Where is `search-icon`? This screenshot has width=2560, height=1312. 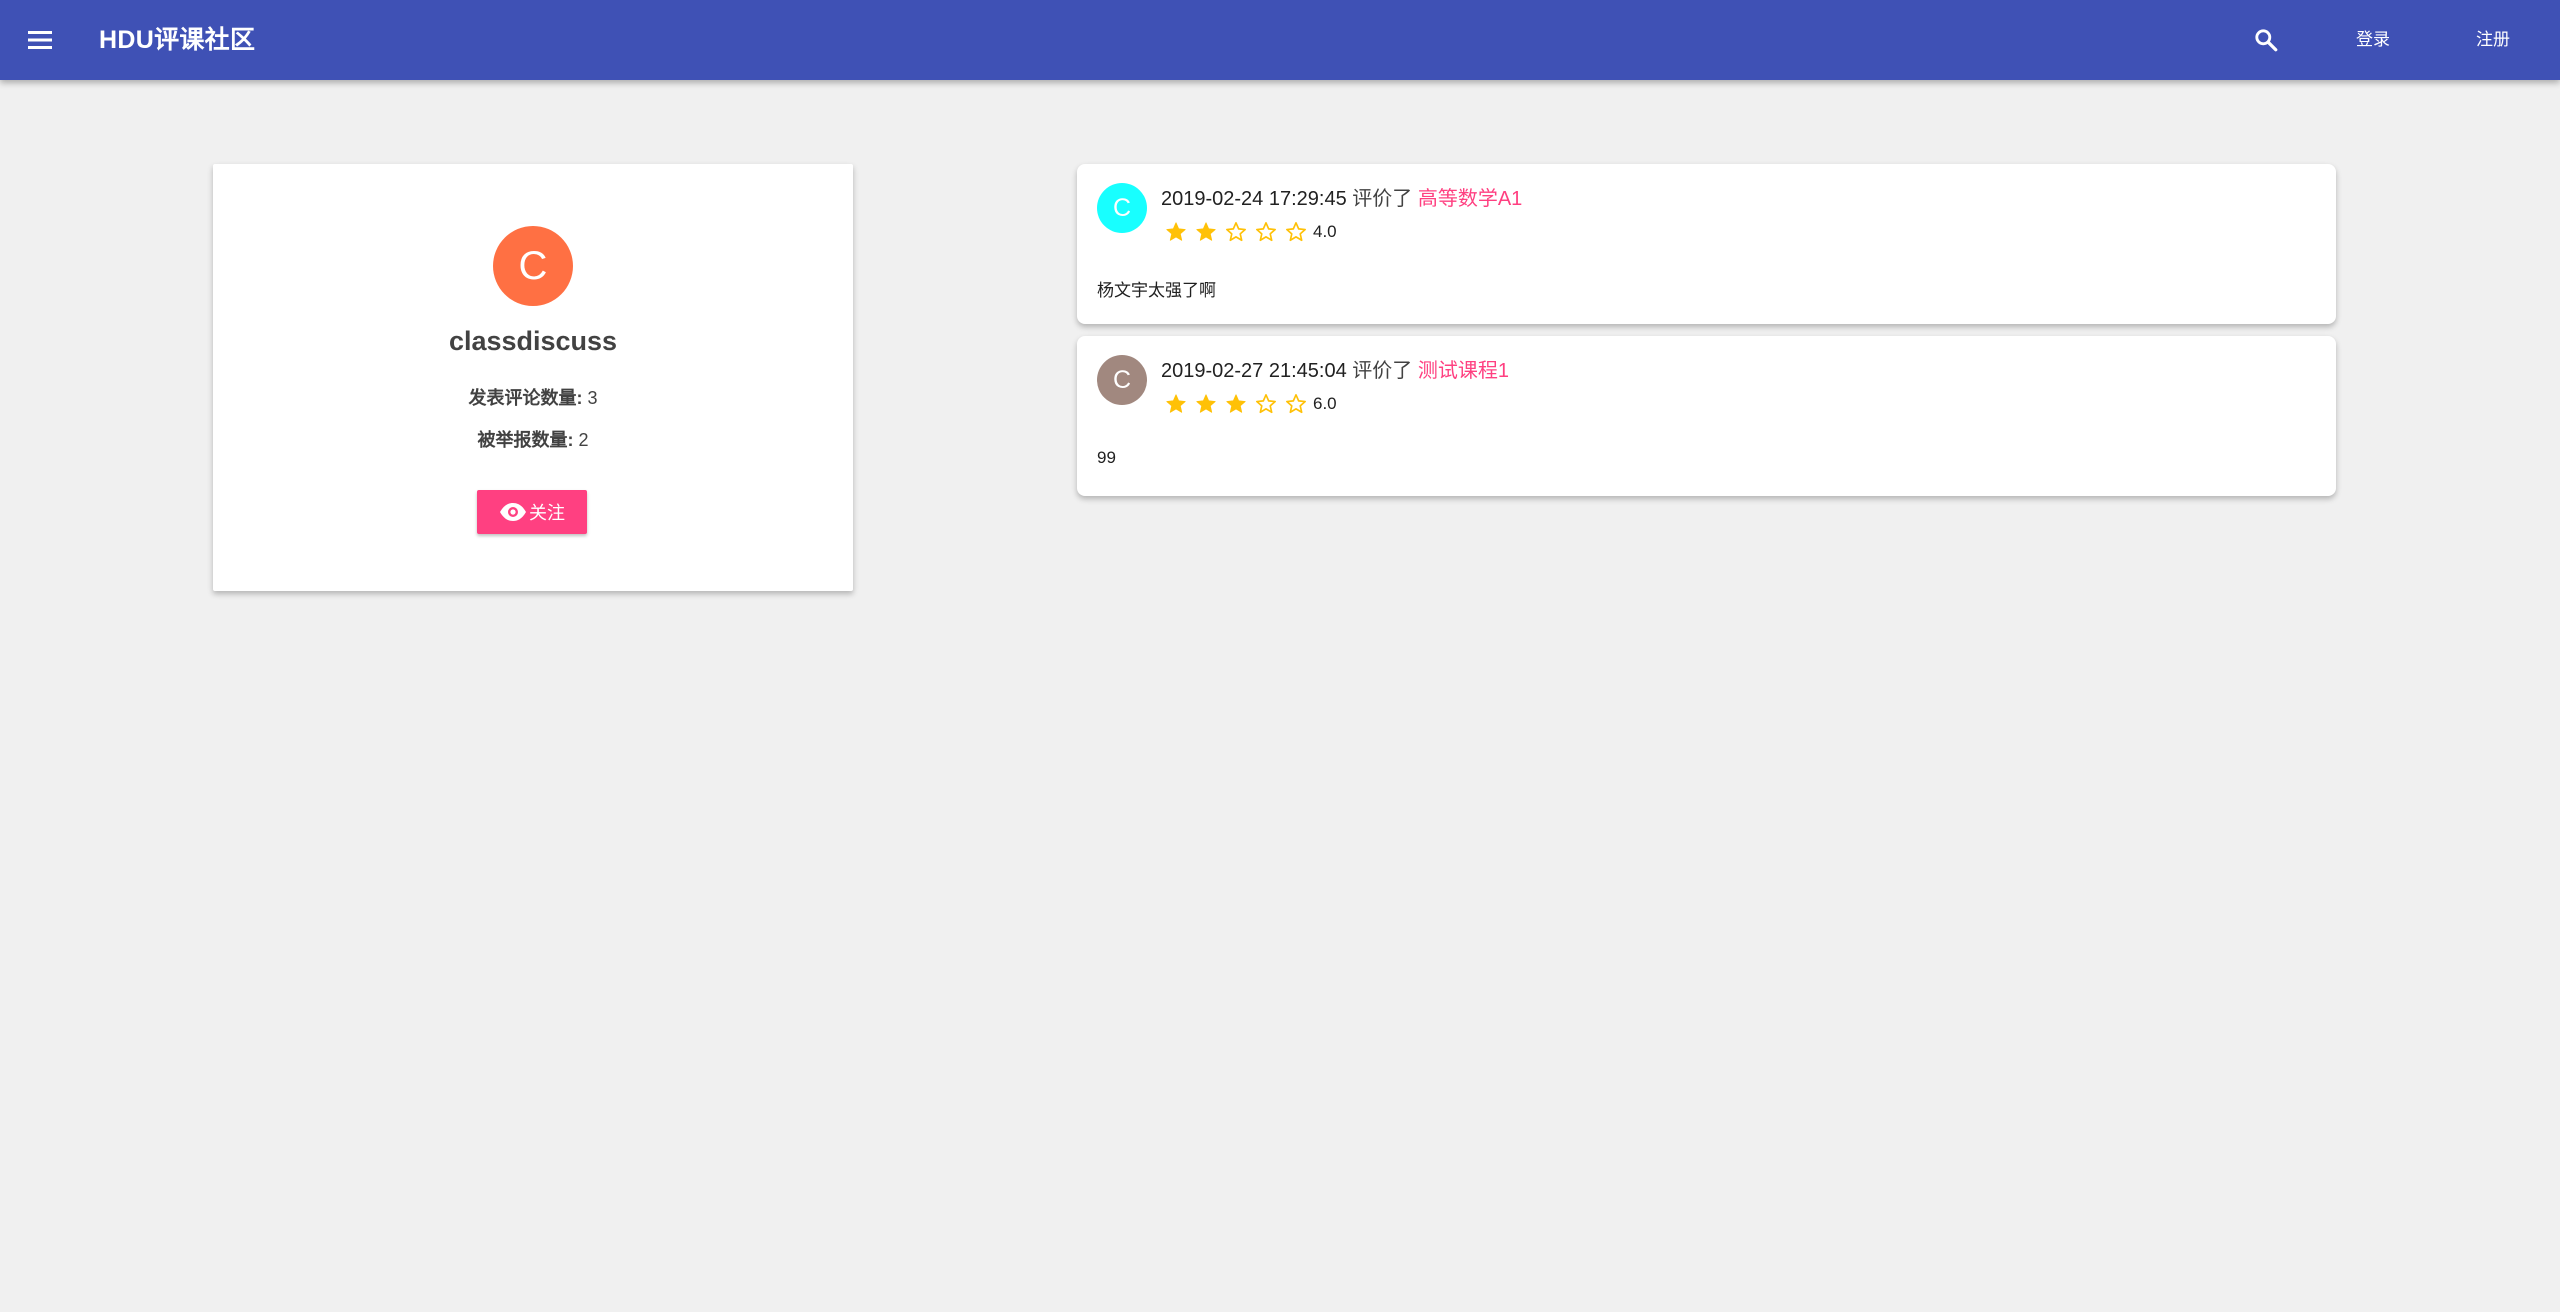 search-icon is located at coordinates (2266, 40).